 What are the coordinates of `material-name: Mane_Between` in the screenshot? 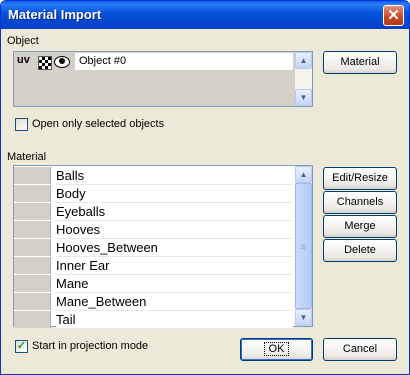 It's located at (174, 302).